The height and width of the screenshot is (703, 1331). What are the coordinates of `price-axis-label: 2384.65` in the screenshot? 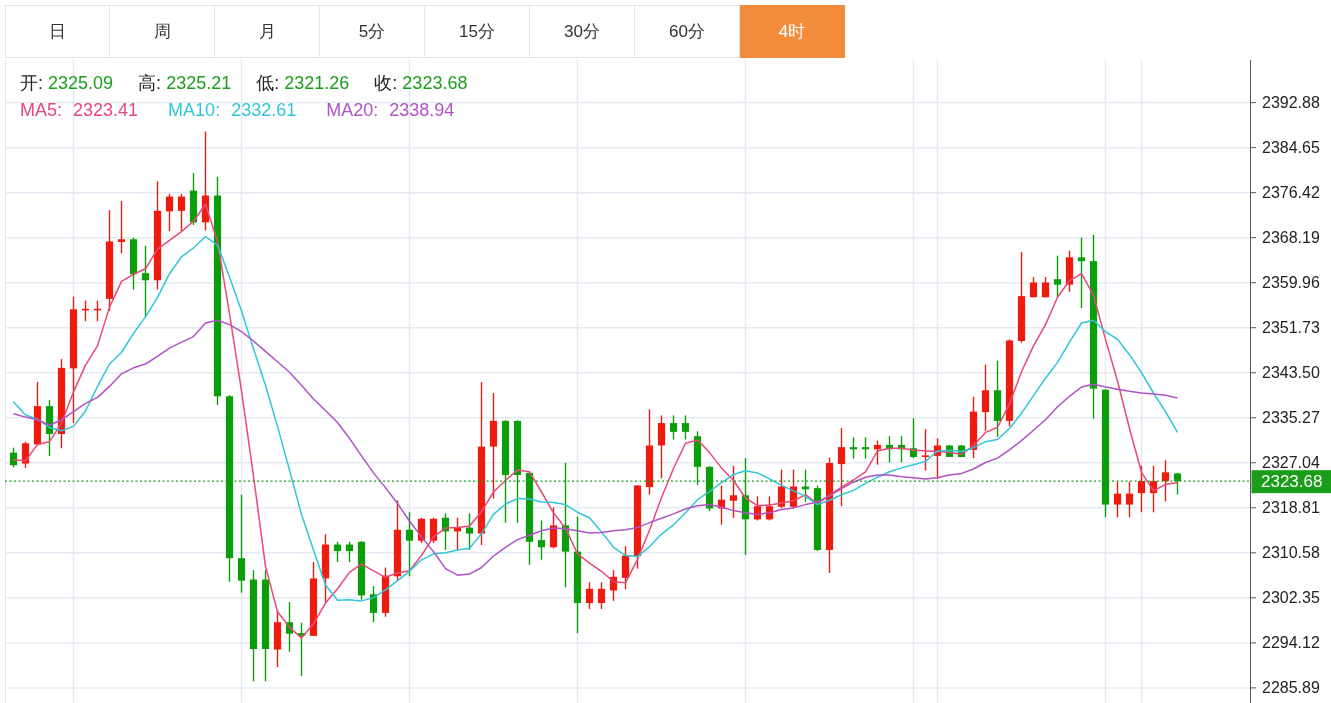 It's located at (1291, 148).